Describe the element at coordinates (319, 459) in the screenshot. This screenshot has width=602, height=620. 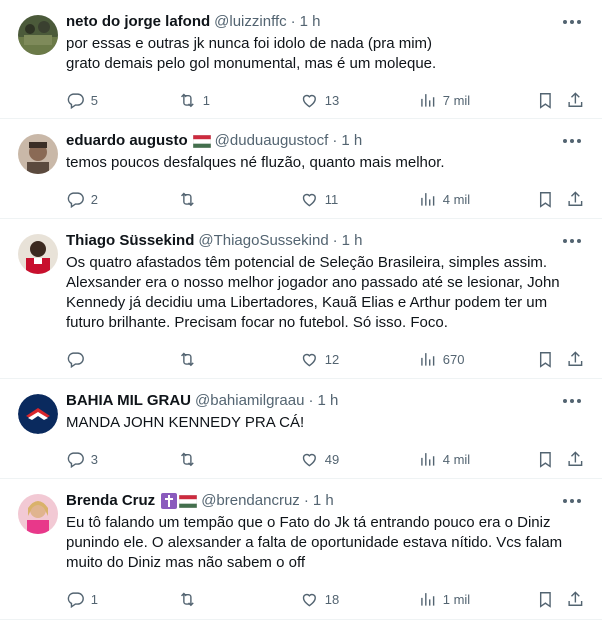
I see `like-button: 49` at that location.